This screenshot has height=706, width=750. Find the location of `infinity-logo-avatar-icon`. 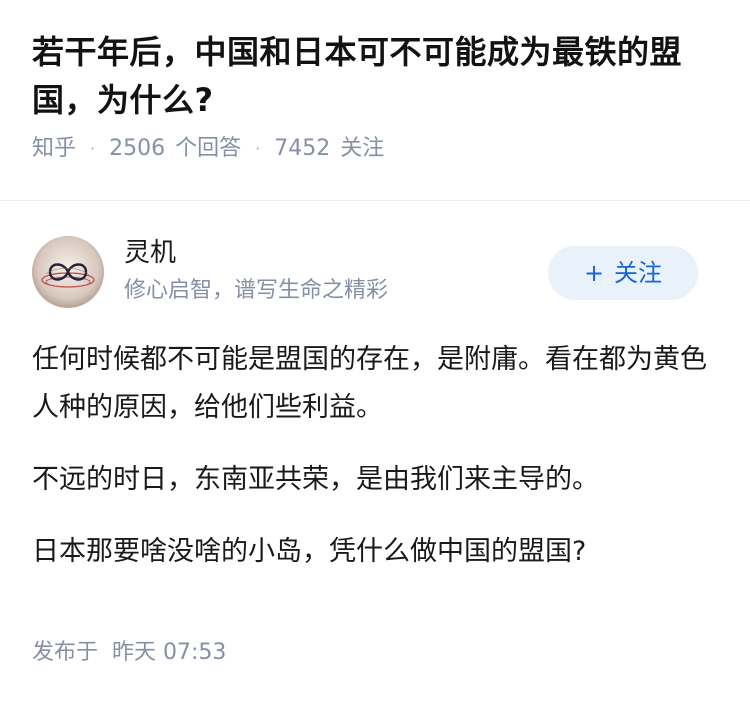

infinity-logo-avatar-icon is located at coordinates (68, 272).